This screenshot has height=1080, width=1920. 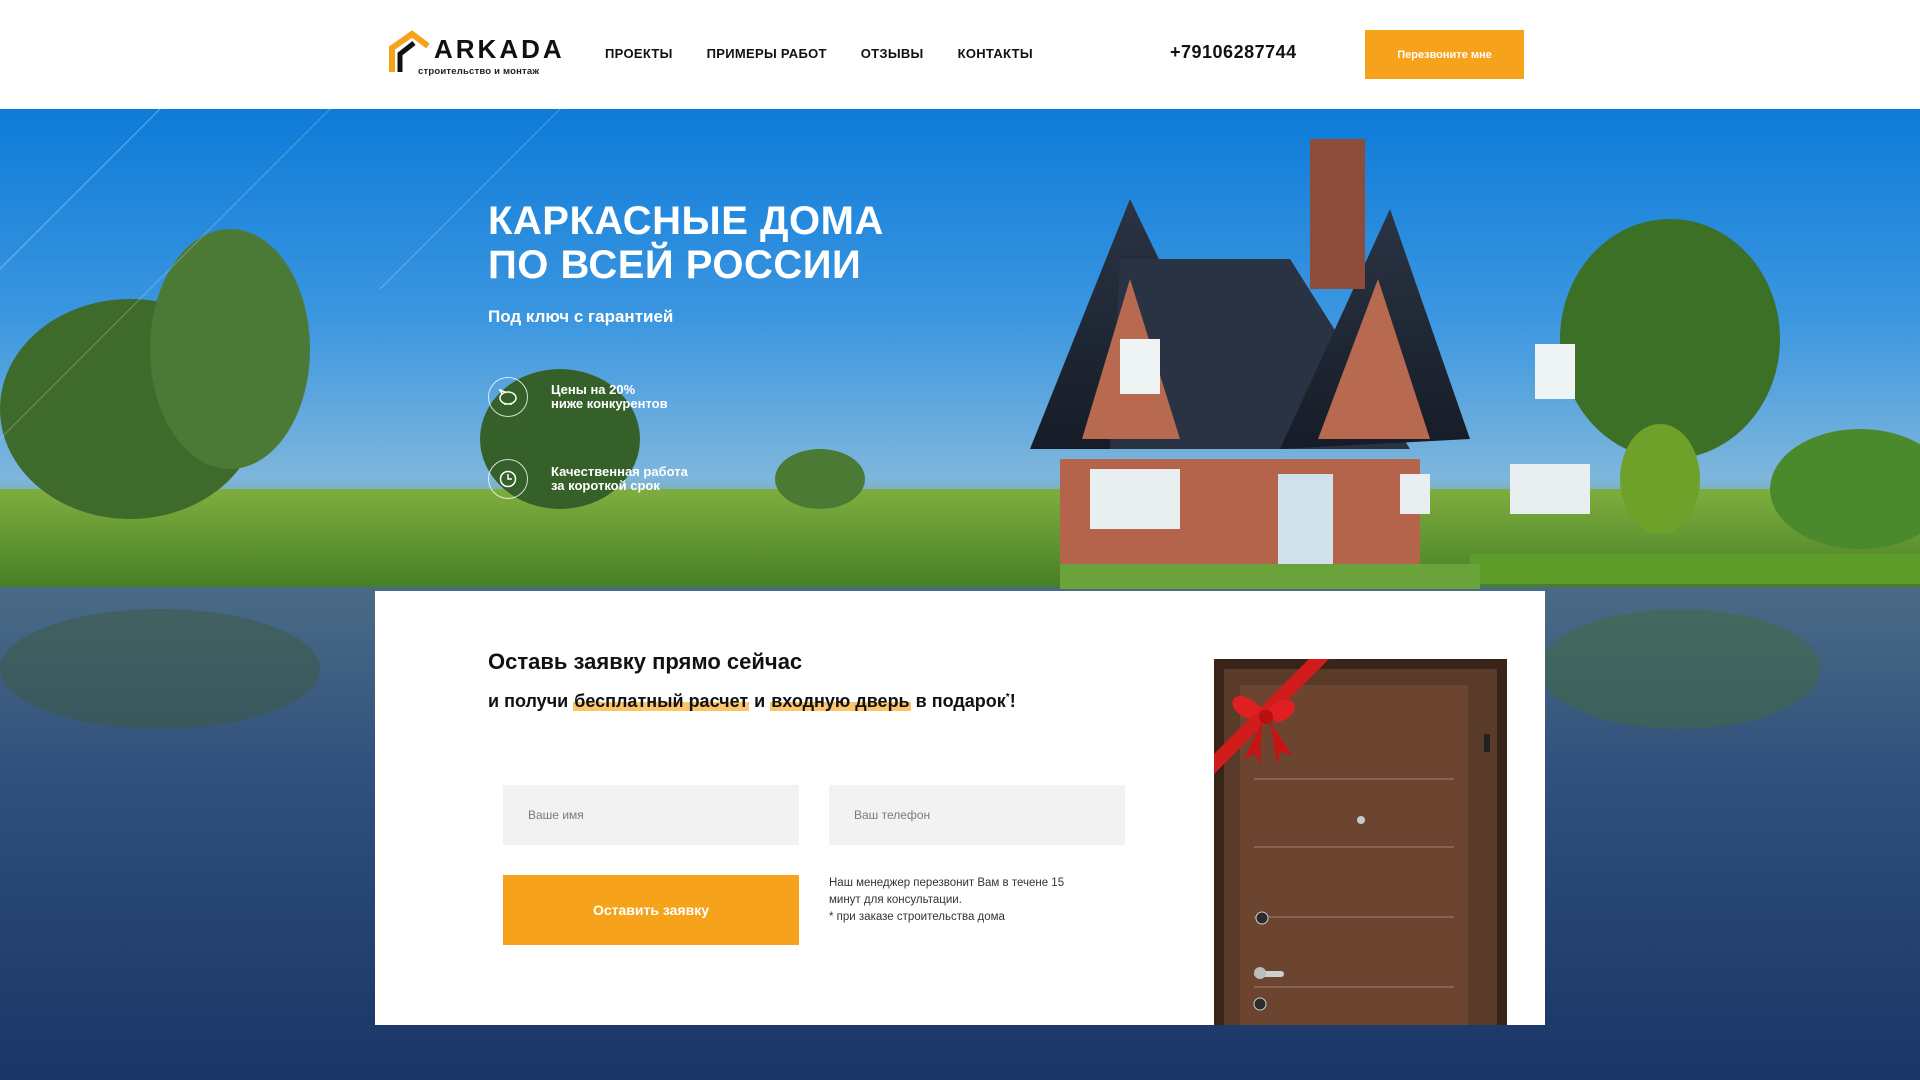 What do you see at coordinates (836, 53) in the screenshot?
I see `main-nav: ПРОЕКТЫ ПРИМЕРЫ РАБОТ ОТЗЫВЫ КОНТАКТЫ` at bounding box center [836, 53].